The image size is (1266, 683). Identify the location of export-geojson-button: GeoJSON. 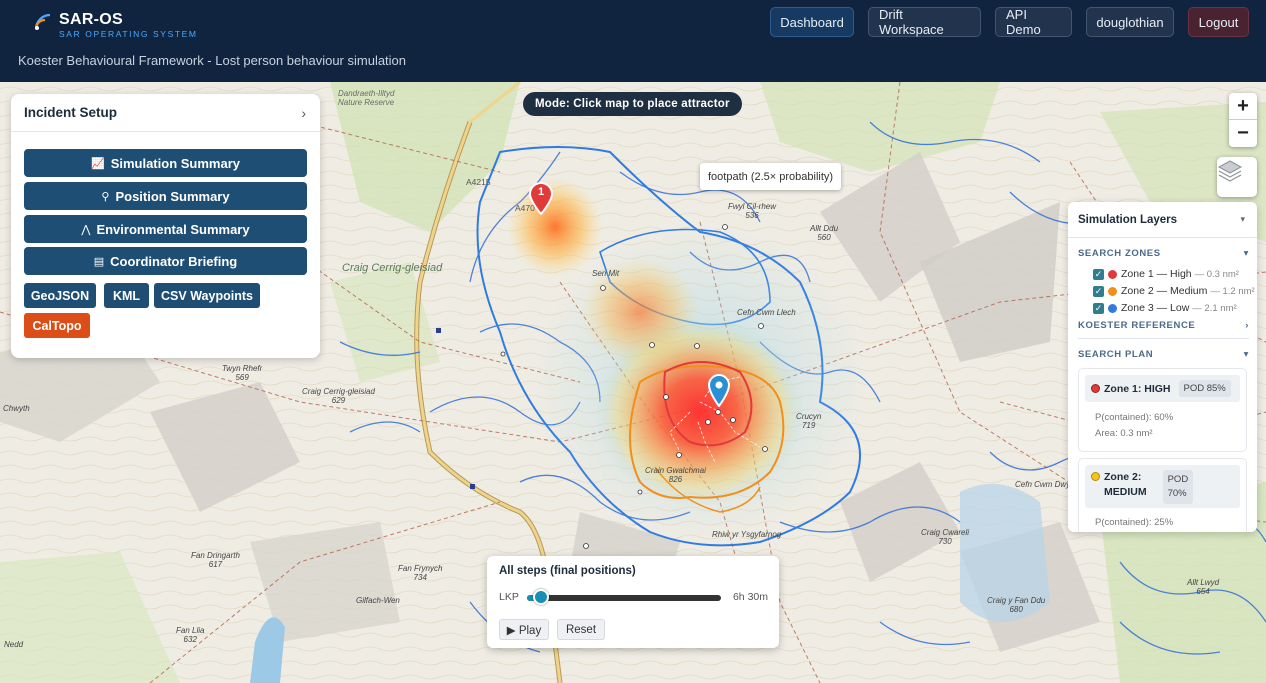
(60, 295).